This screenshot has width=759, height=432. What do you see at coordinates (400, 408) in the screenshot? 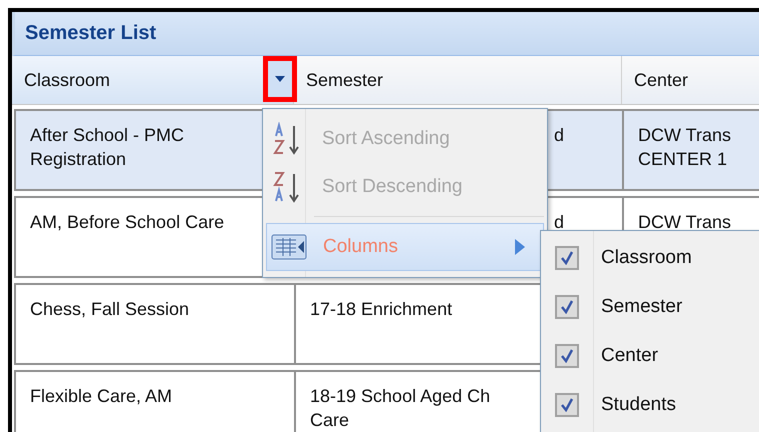
I see `table-cell-text: 18-19 School Aged Ch Care` at bounding box center [400, 408].